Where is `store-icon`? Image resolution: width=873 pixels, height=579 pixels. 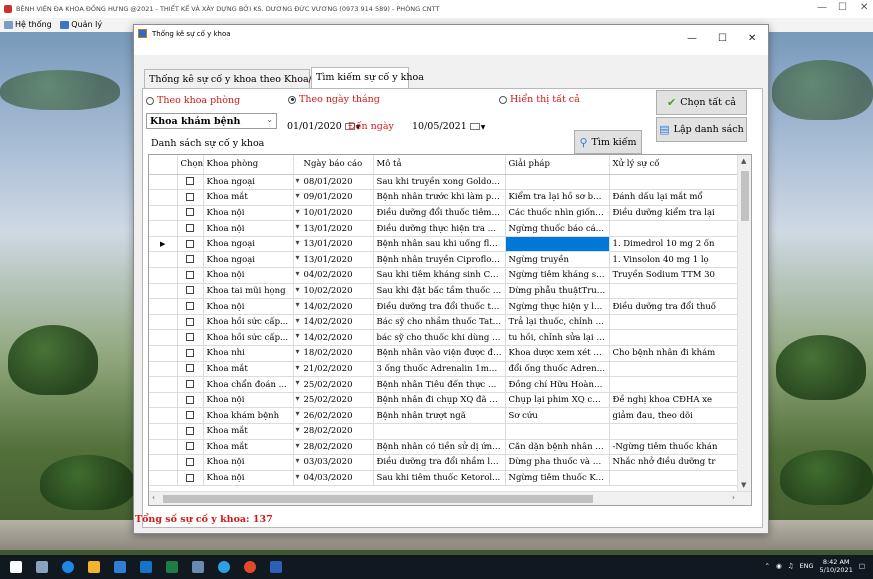 store-icon is located at coordinates (120, 567).